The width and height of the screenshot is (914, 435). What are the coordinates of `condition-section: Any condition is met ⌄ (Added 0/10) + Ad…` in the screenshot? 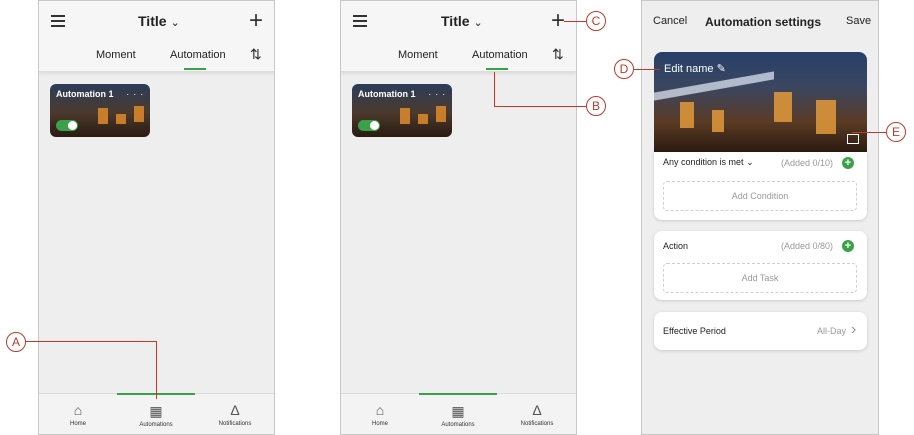 It's located at (760, 186).